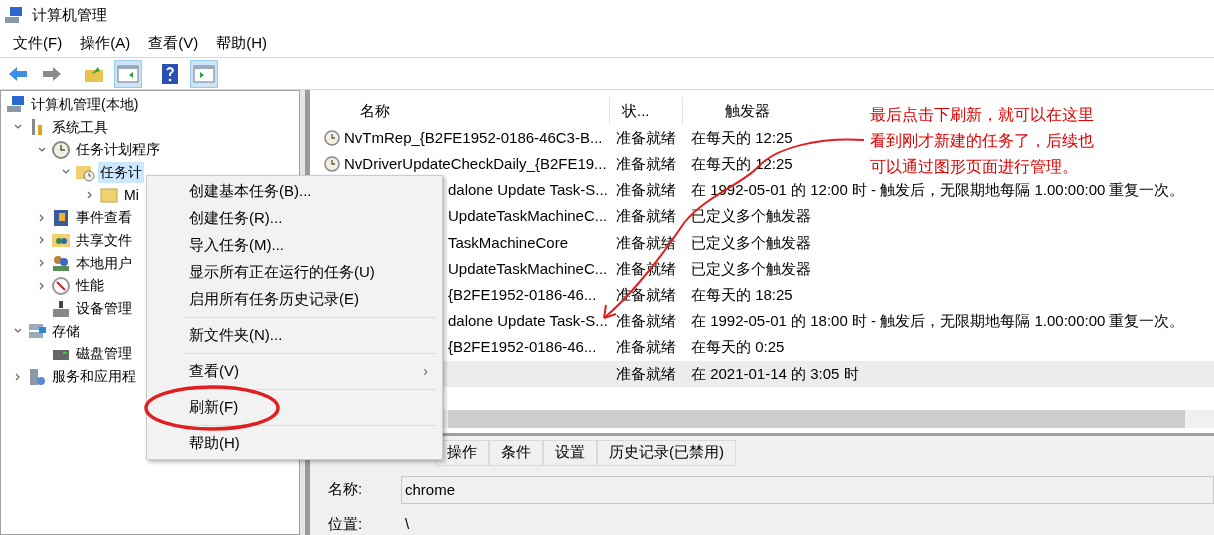  What do you see at coordinates (346, 523) in the screenshot?
I see `field-label: 位置:` at bounding box center [346, 523].